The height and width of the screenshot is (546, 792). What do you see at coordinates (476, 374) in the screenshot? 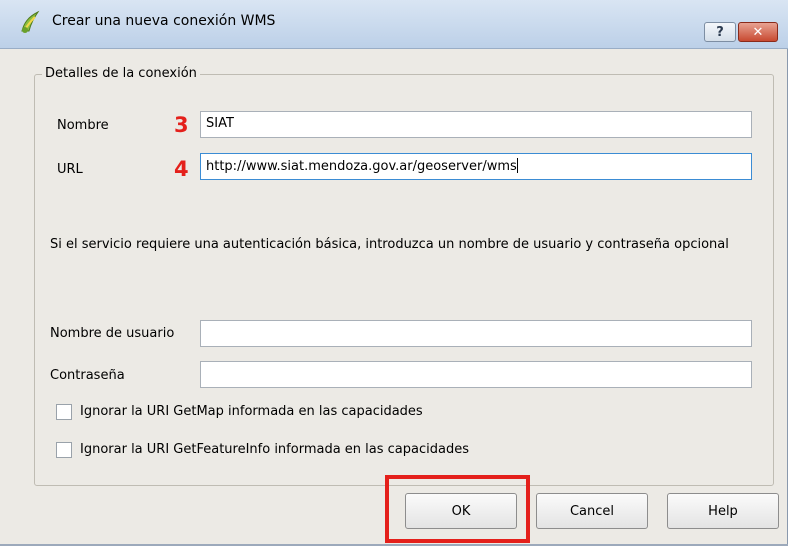
I see `password-field` at bounding box center [476, 374].